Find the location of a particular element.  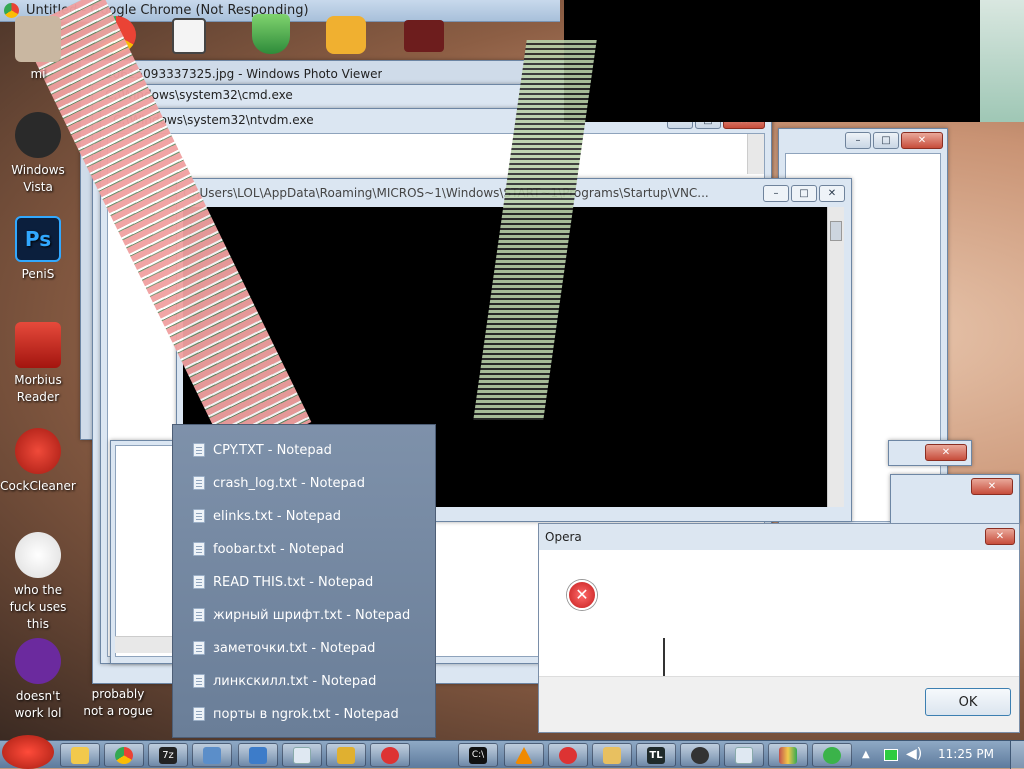

lower-left-client is located at coordinates (144, 551).